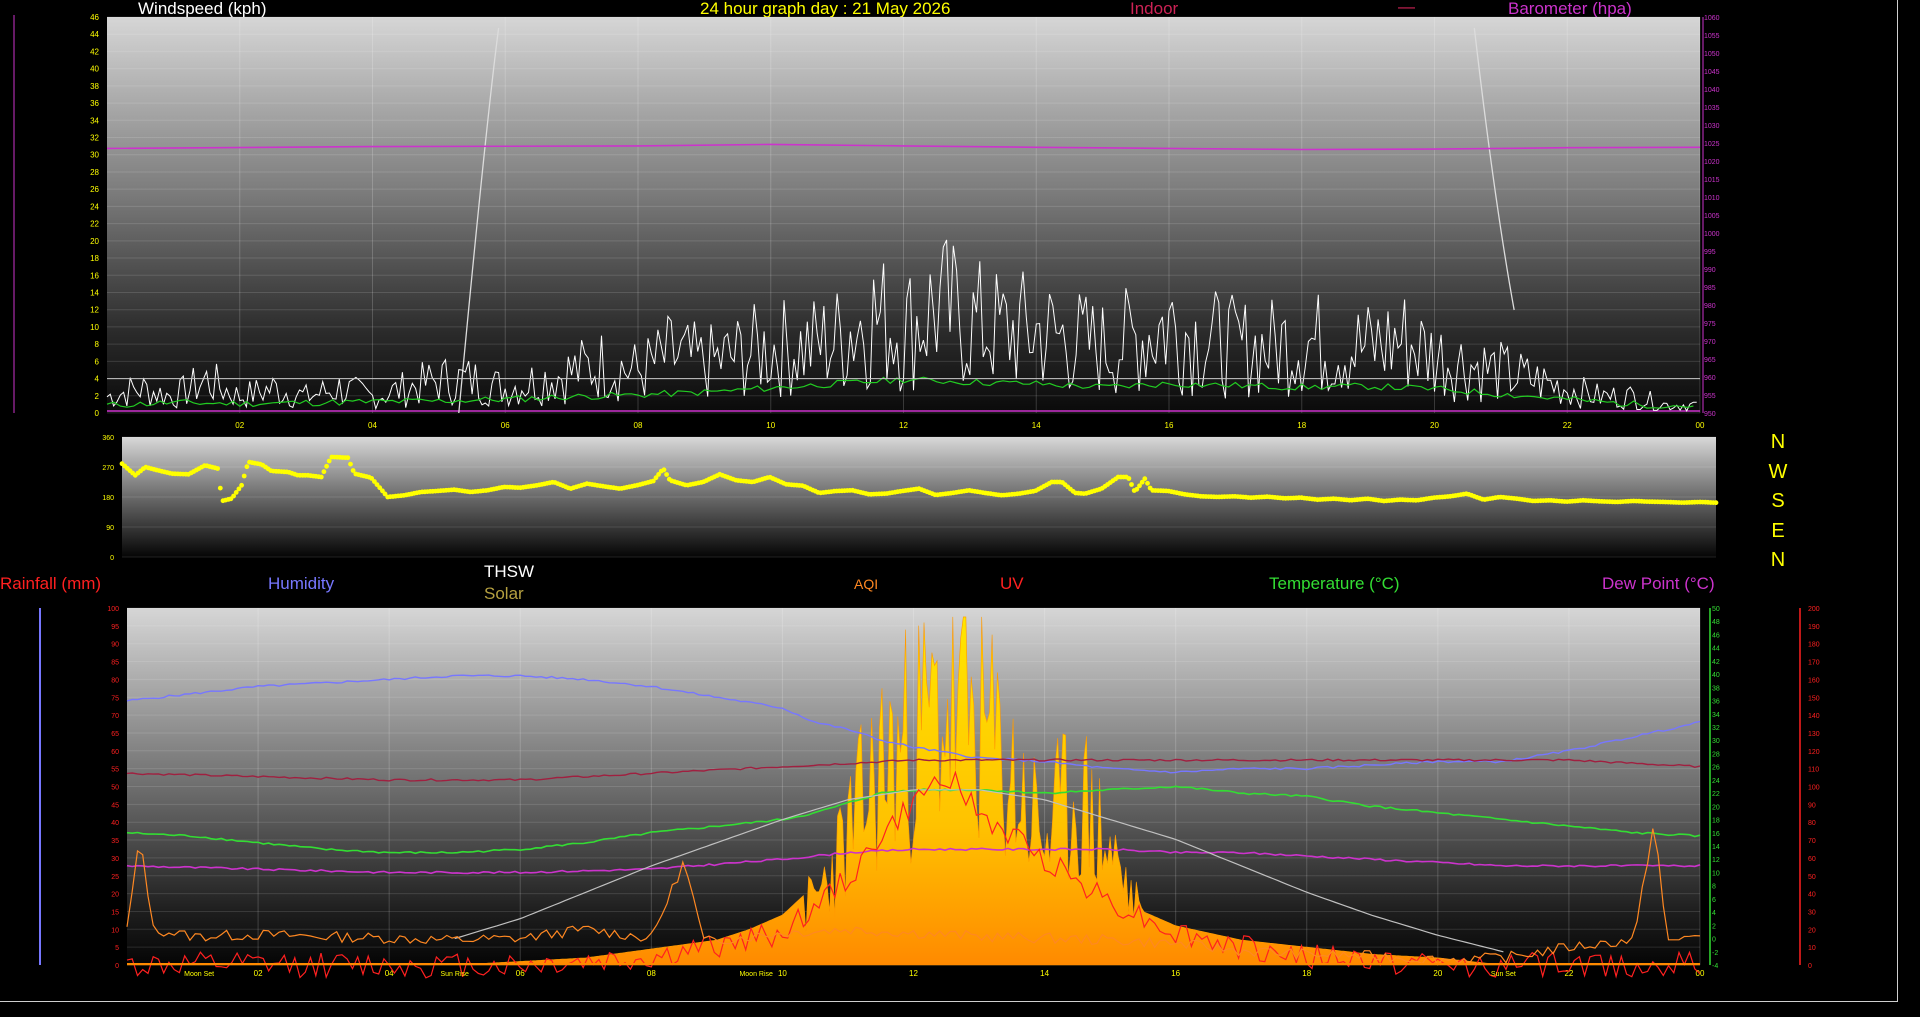 The height and width of the screenshot is (1017, 1920). Describe the element at coordinates (1012, 583) in the screenshot. I see `uv-legend: UV` at that location.